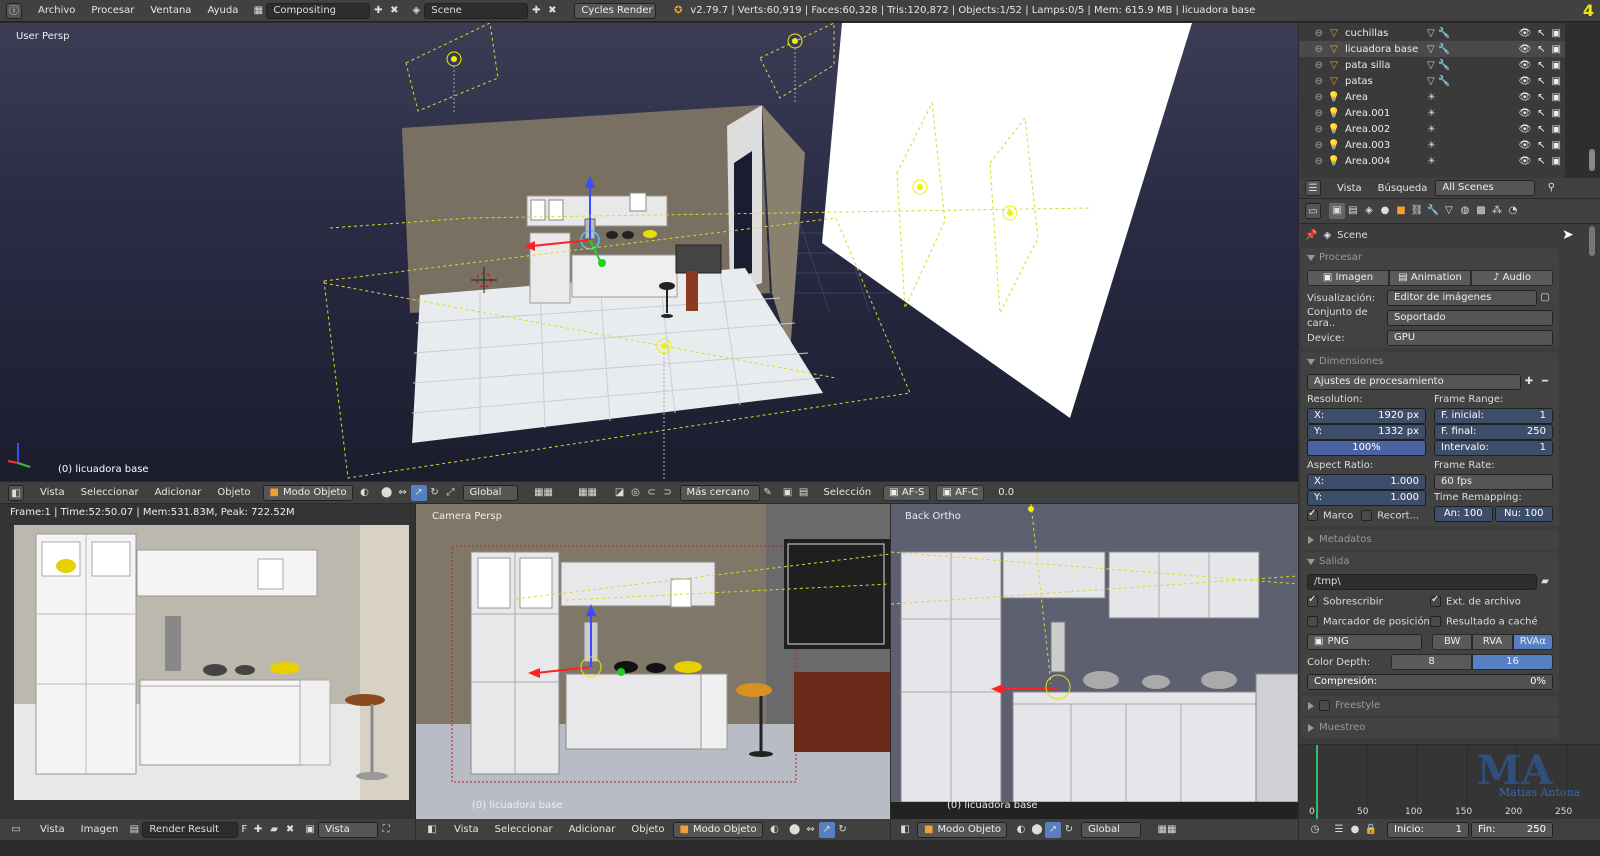 The height and width of the screenshot is (856, 1600). Describe the element at coordinates (1053, 829) in the screenshot. I see `back-translate-icon: ↗` at that location.